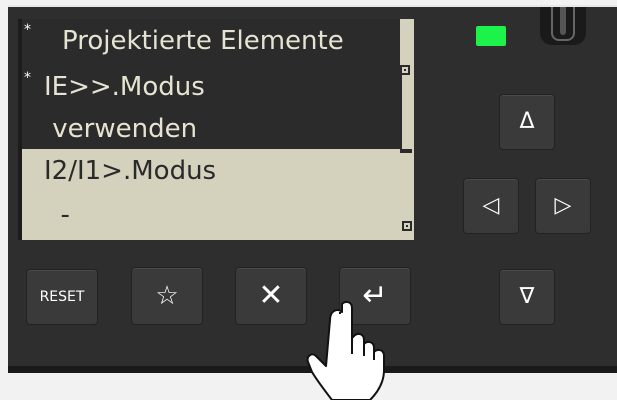 The height and width of the screenshot is (400, 617). I want to click on reset-label: RESET, so click(62, 297).